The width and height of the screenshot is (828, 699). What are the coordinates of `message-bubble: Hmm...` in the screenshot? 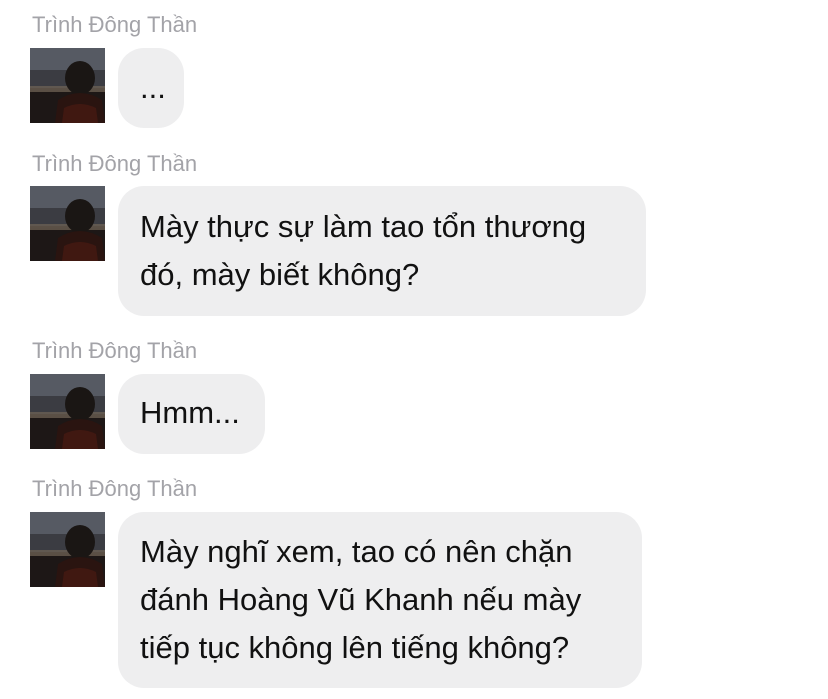 It's located at (191, 414).